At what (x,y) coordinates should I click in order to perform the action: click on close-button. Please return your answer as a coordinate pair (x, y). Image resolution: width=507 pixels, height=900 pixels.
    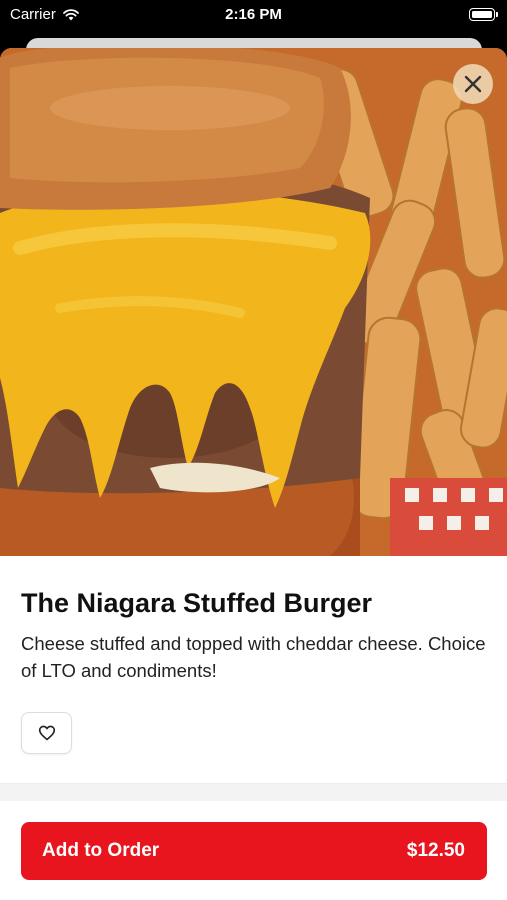
    Looking at the image, I should click on (473, 84).